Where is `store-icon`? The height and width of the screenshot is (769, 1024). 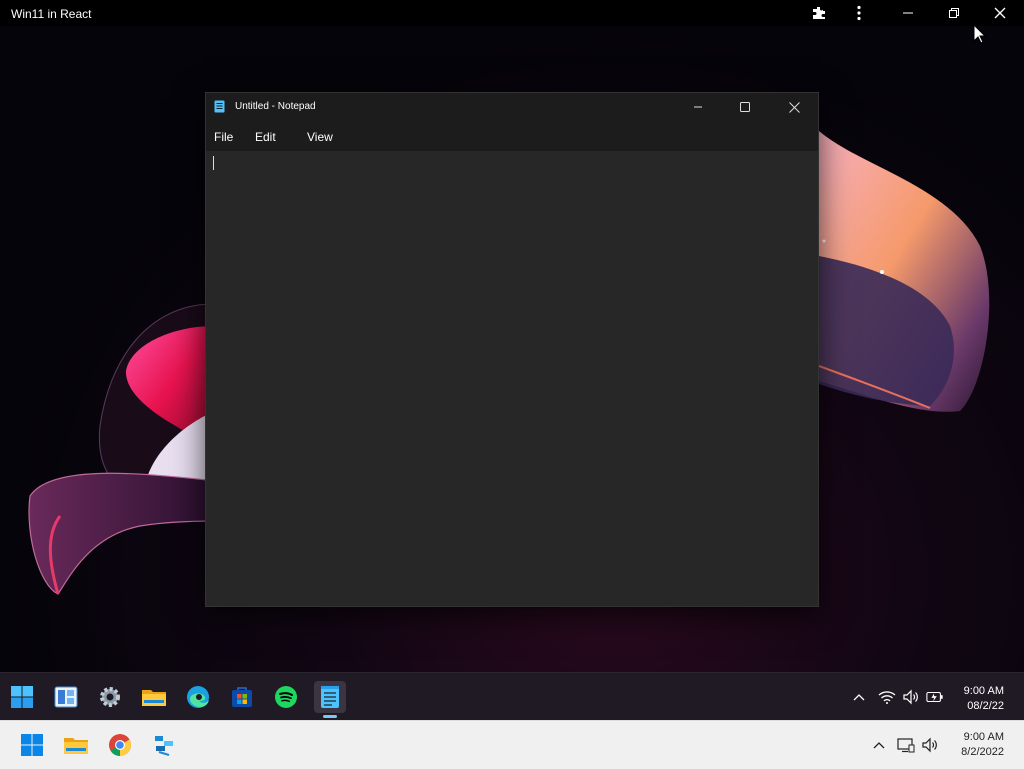
store-icon is located at coordinates (242, 697).